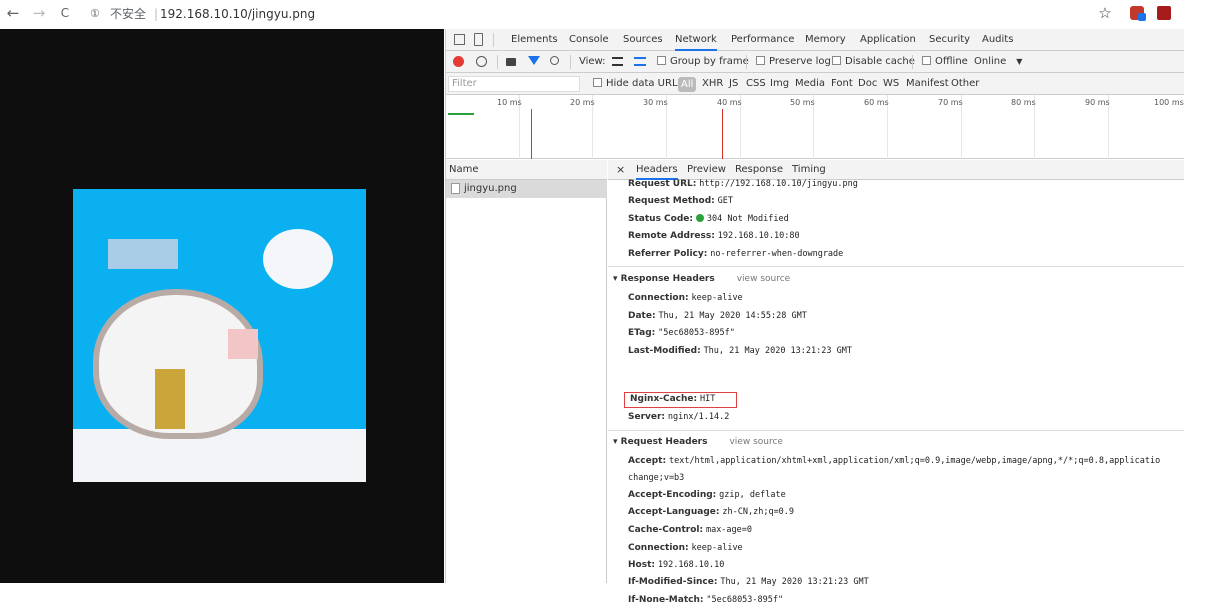  What do you see at coordinates (620, 170) in the screenshot?
I see `close-icon: ×` at bounding box center [620, 170].